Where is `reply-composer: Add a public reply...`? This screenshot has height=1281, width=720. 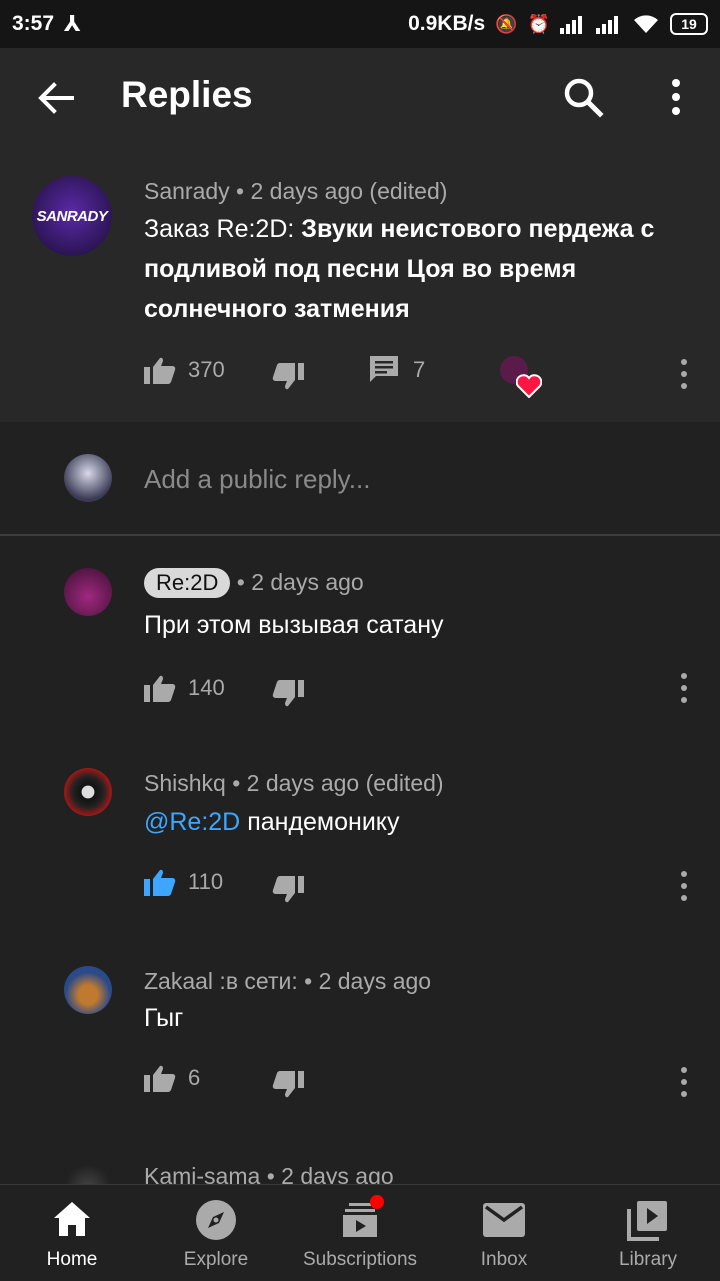
reply-composer: Add a public reply... is located at coordinates (360, 479).